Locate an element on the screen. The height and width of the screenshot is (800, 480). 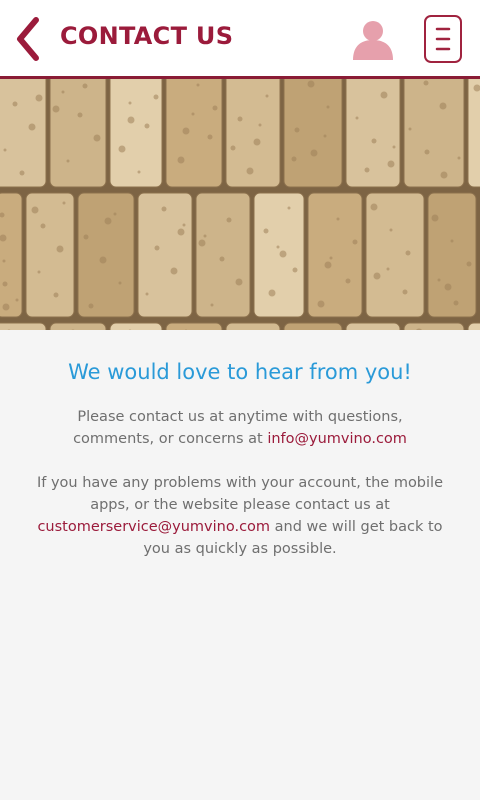
headline: We would love to hear from you! is located at coordinates (240, 372).